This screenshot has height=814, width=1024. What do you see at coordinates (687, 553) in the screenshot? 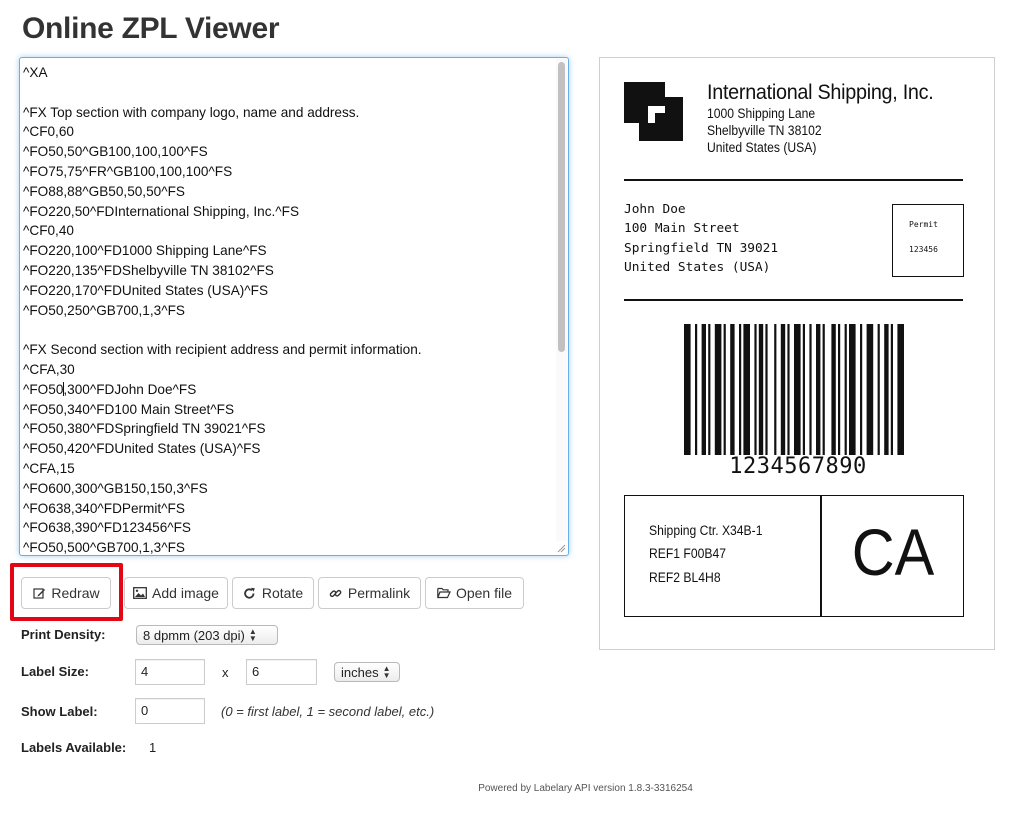
I see `label-shipping-line: REF1 F00B47` at bounding box center [687, 553].